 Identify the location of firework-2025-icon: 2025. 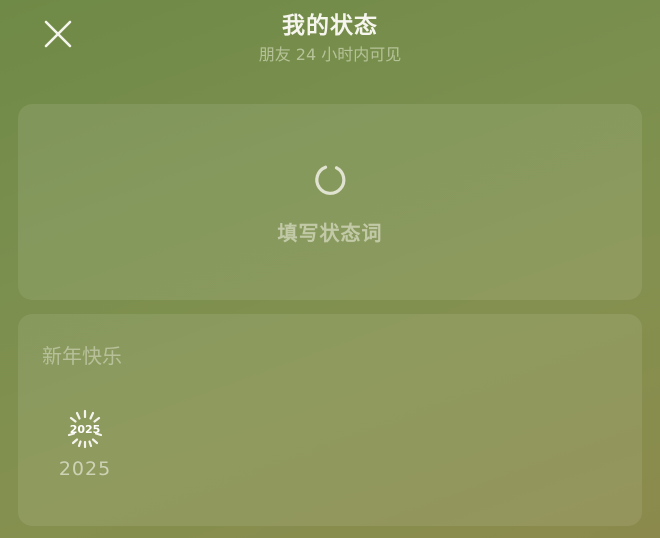
(85, 429).